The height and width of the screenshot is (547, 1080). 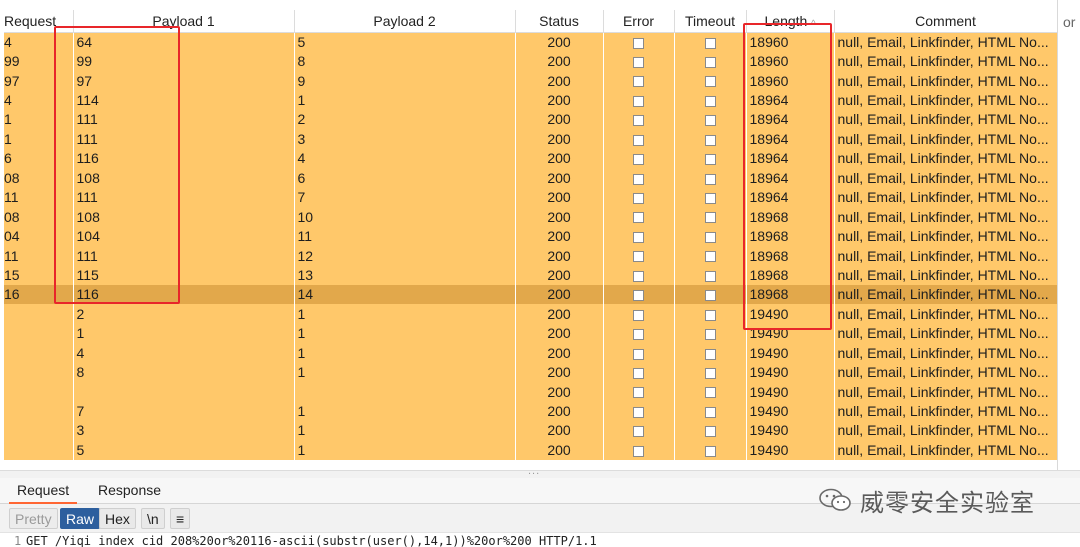 I want to click on col-header-payload1: Payload 1, so click(x=184, y=21).